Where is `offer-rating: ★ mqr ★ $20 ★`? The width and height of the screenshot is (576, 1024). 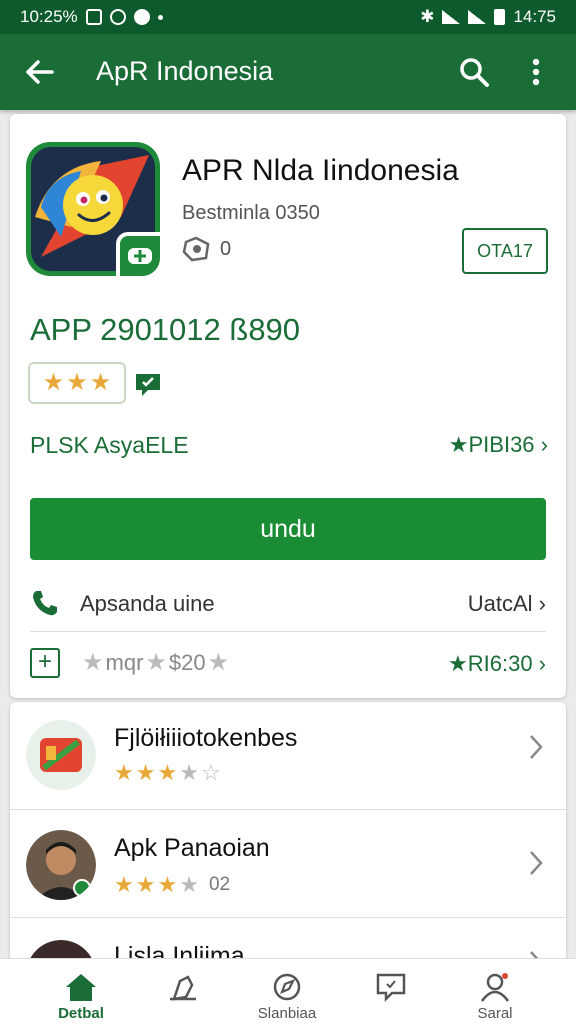
offer-rating: ★ mqr ★ $20 ★ is located at coordinates (155, 662).